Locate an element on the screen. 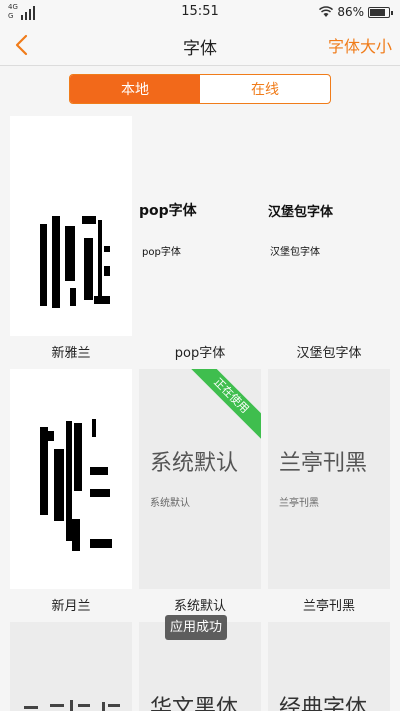  font-name: 新雅兰 is located at coordinates (71, 353).